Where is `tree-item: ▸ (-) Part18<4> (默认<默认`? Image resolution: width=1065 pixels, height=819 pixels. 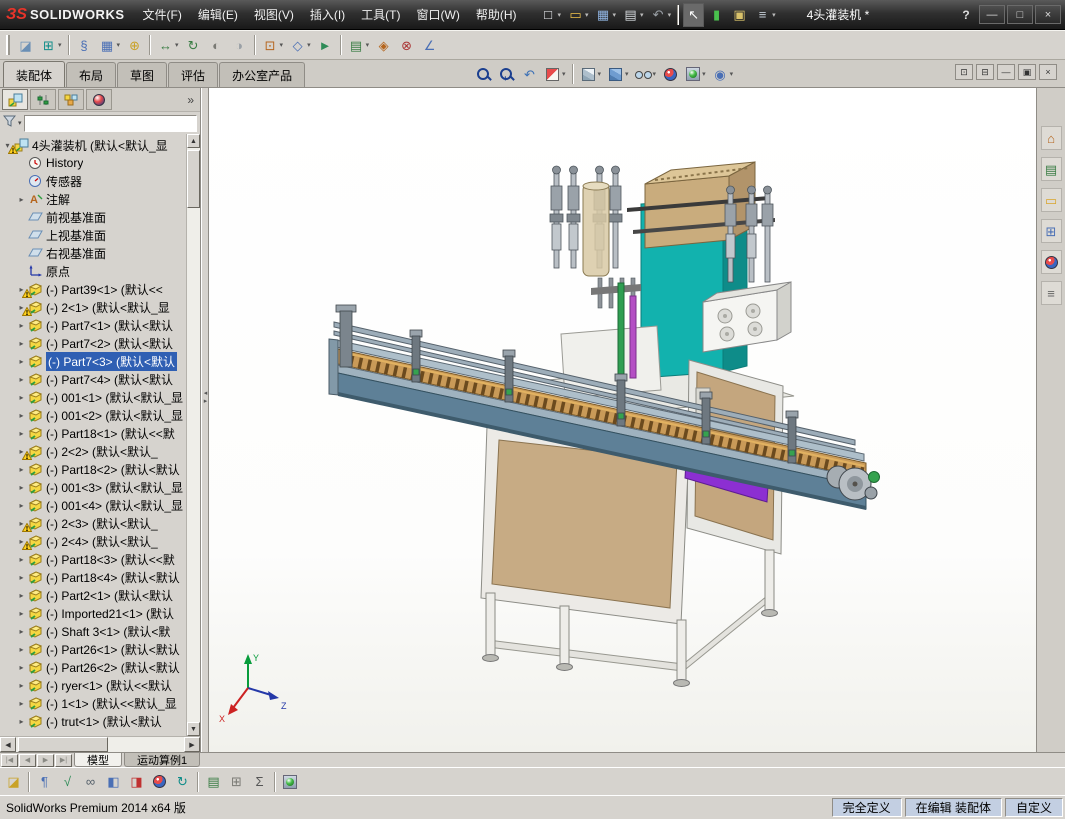
tree-item: ▸ (-) Part18<4> (默认<默认 is located at coordinates (93, 577).